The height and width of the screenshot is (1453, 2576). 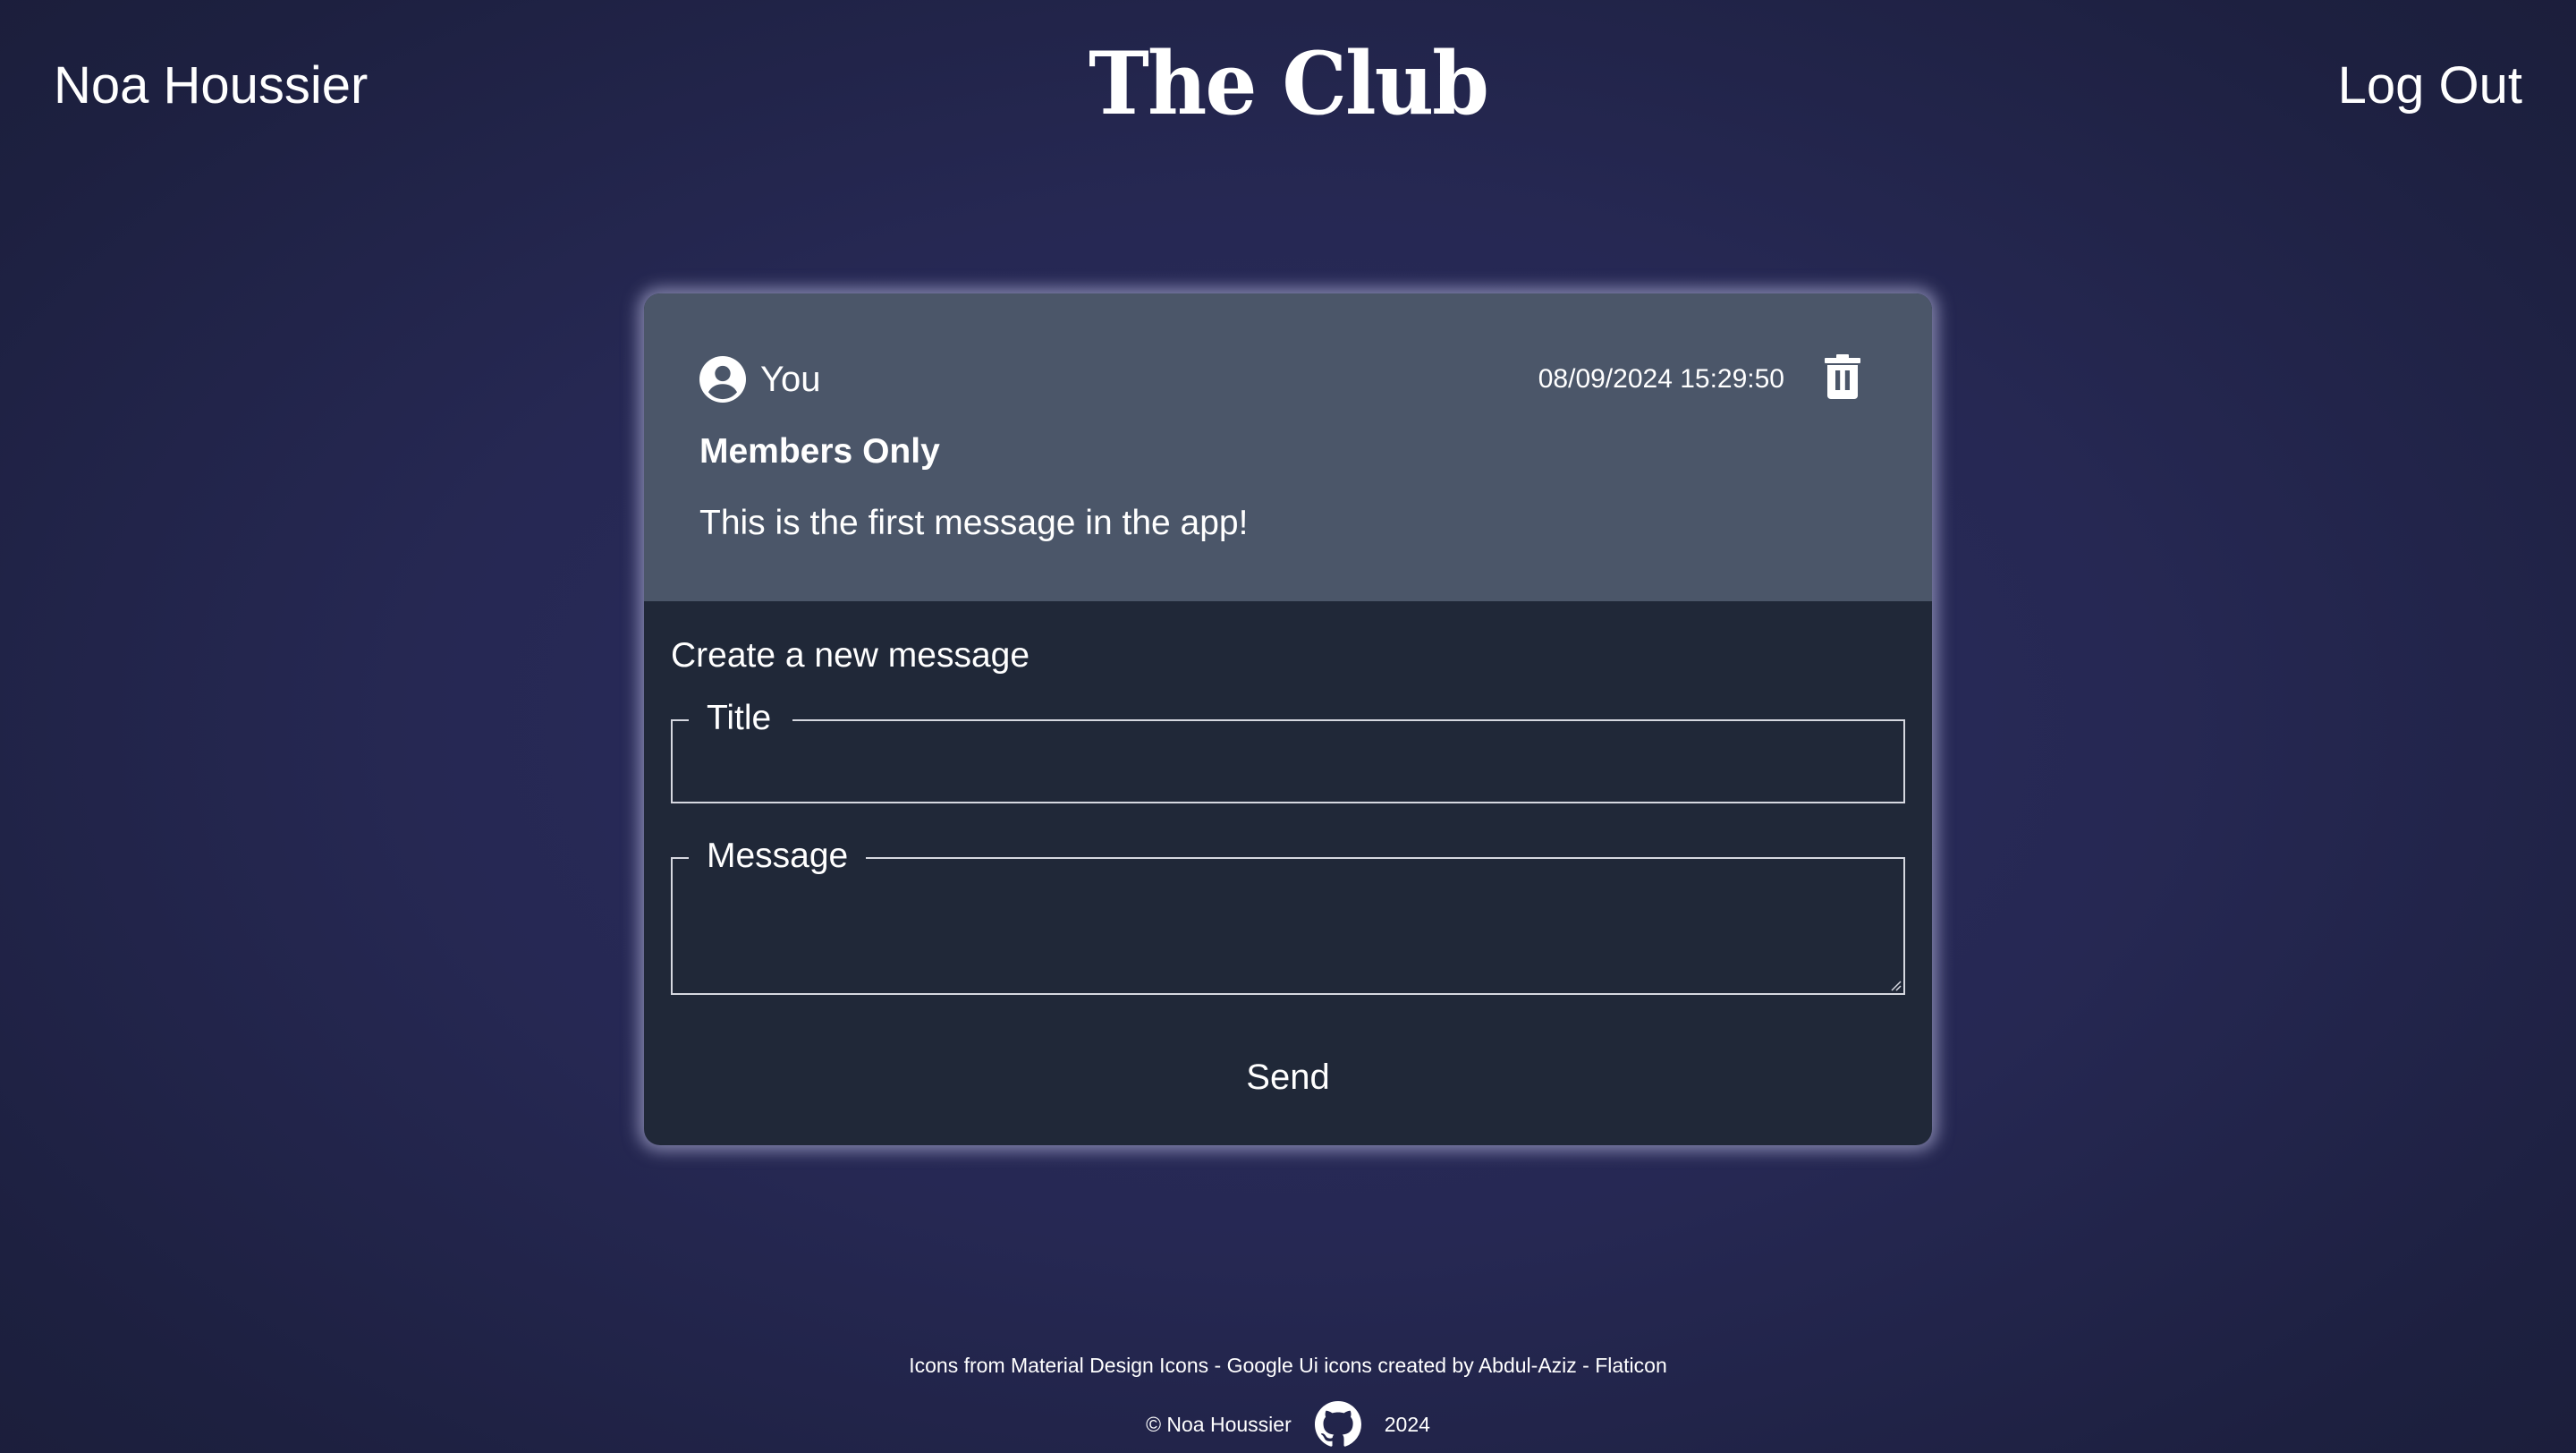 I want to click on title-field: Title, so click(x=1288, y=751).